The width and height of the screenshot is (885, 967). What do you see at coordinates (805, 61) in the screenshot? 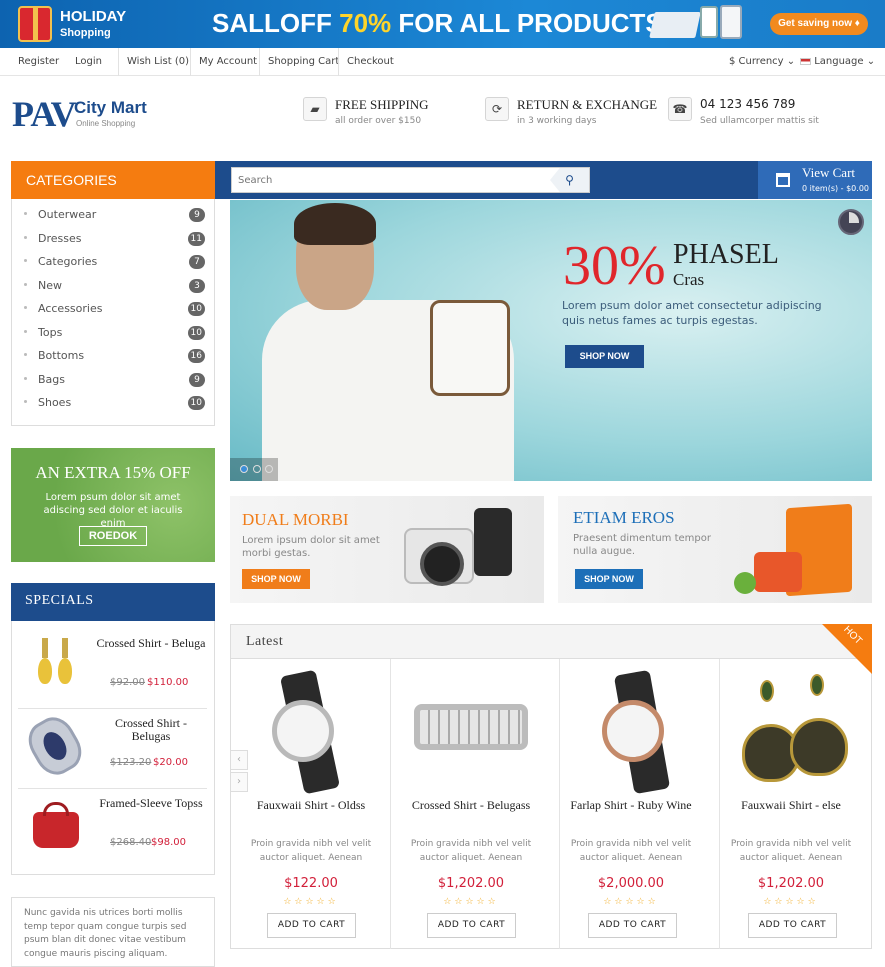
I see `flag-icon` at bounding box center [805, 61].